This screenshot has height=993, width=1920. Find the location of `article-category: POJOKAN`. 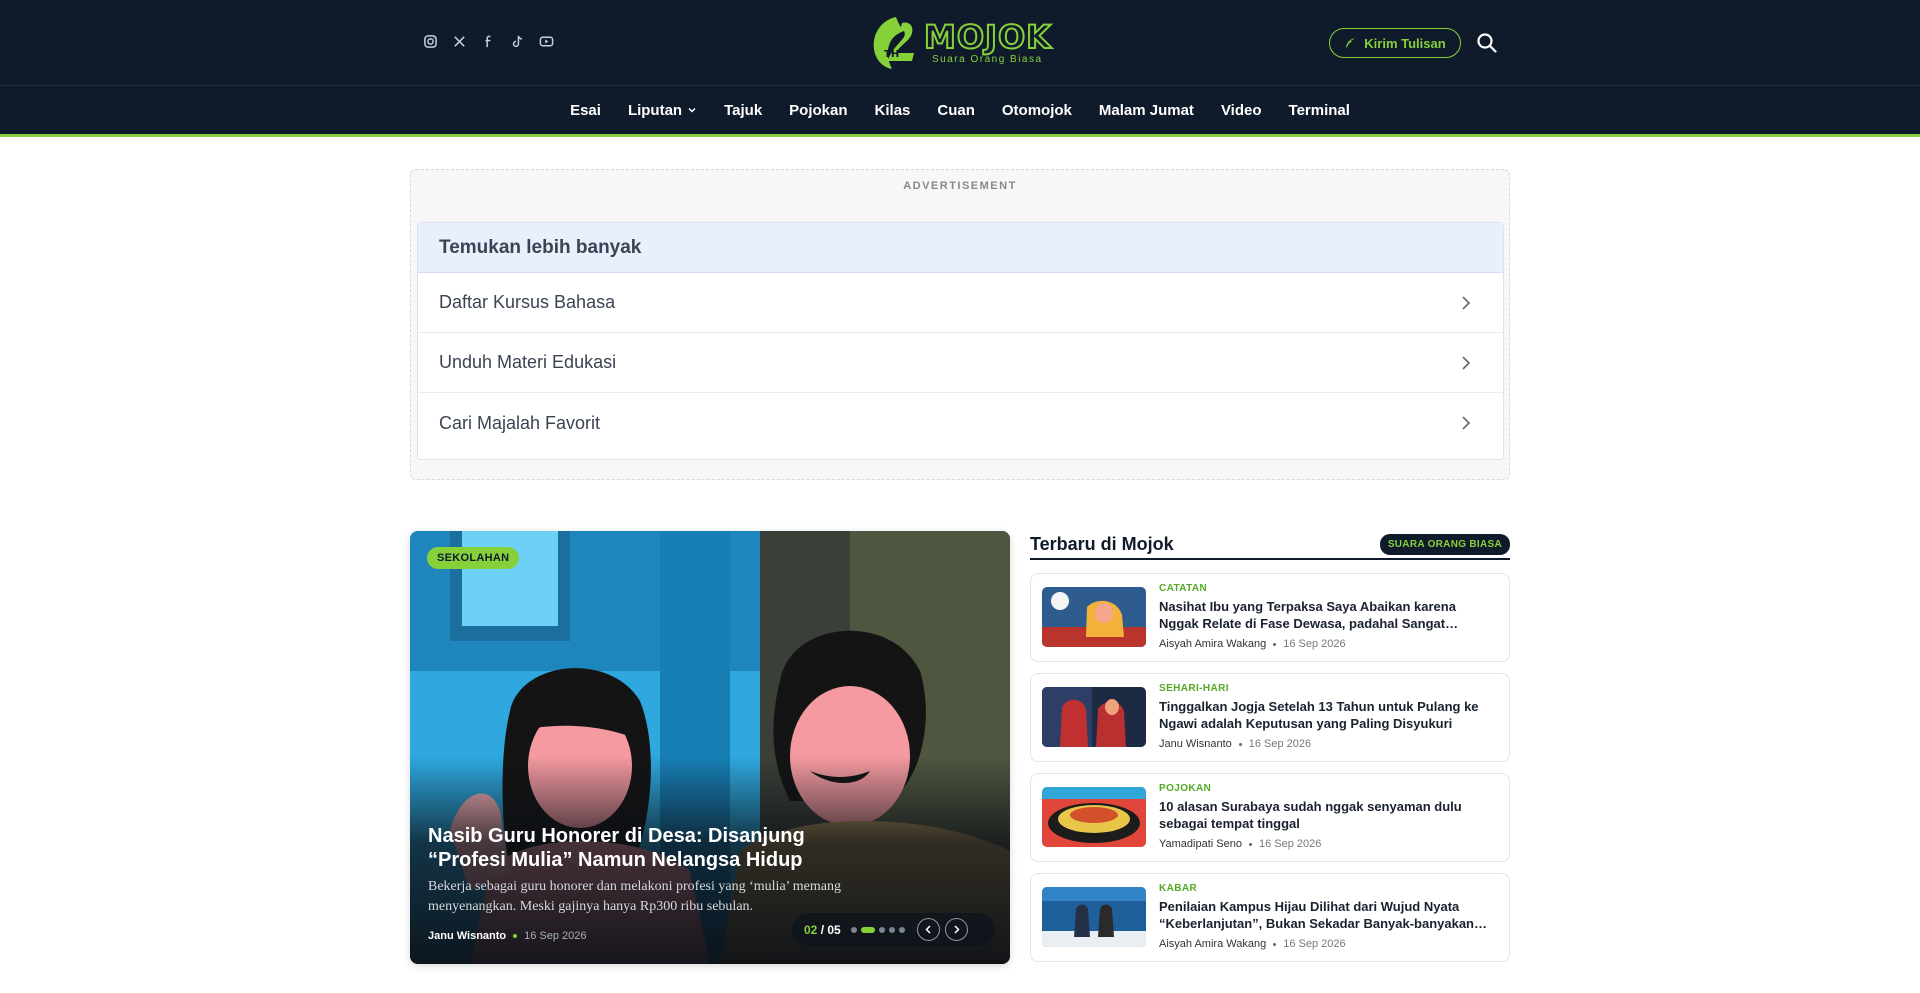

article-category: POJOKAN is located at coordinates (1185, 788).